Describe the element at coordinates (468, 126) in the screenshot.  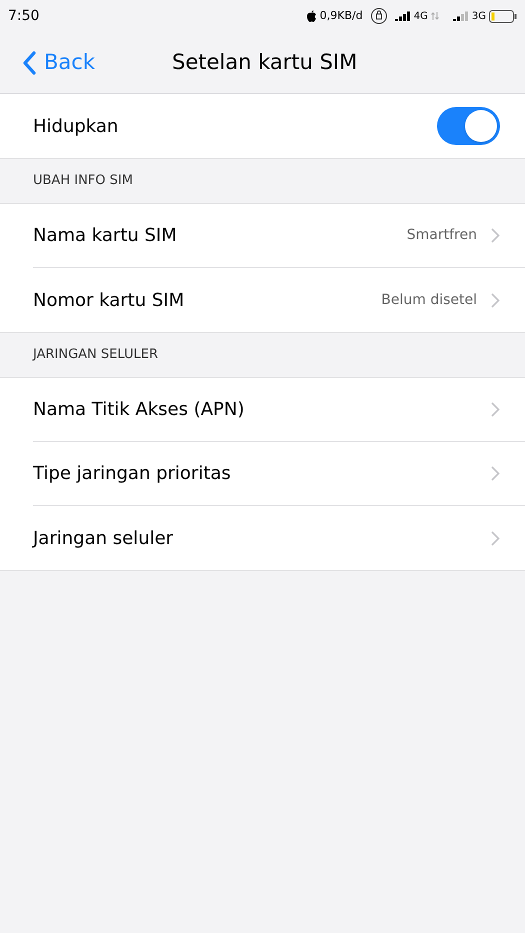
I see `toggle-switch` at that location.